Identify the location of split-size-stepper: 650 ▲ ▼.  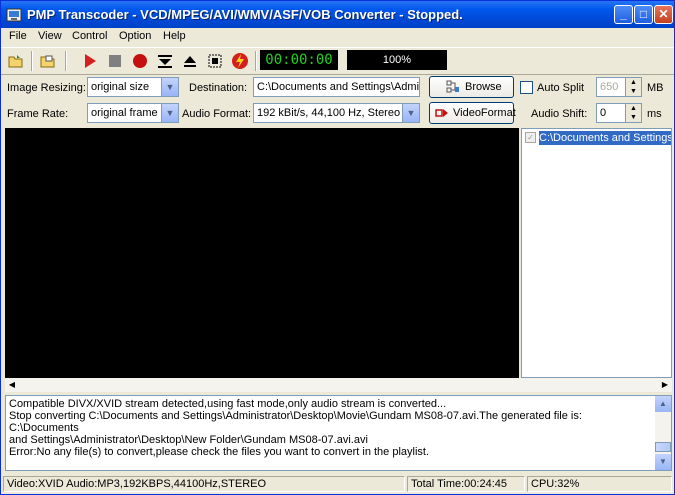
(619, 87).